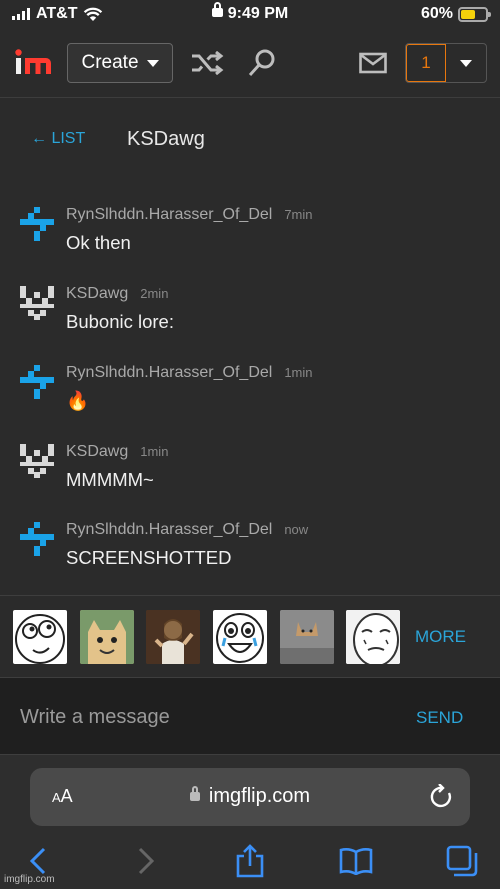 The image size is (500, 889). I want to click on message-author-line: RynSlhddn.Harasser_Of_Del 7min, so click(189, 215).